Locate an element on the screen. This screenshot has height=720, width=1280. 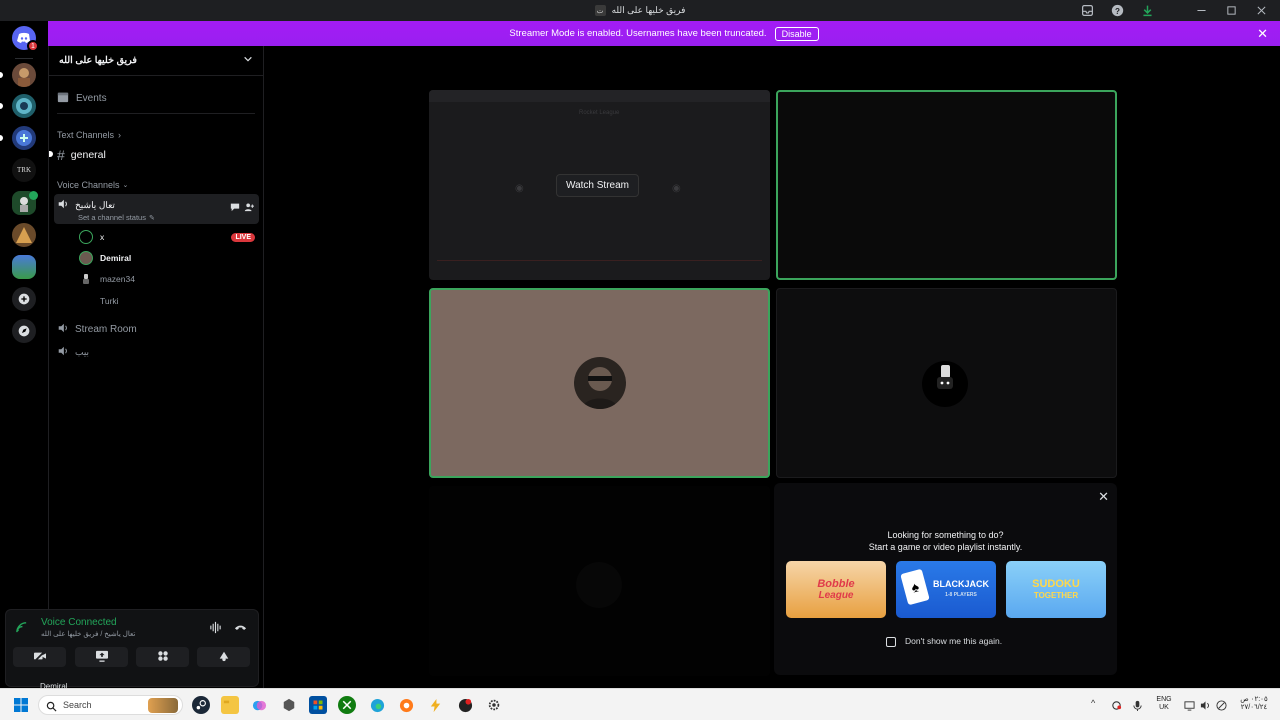
maximize-icon is located at coordinates (1231, 10).